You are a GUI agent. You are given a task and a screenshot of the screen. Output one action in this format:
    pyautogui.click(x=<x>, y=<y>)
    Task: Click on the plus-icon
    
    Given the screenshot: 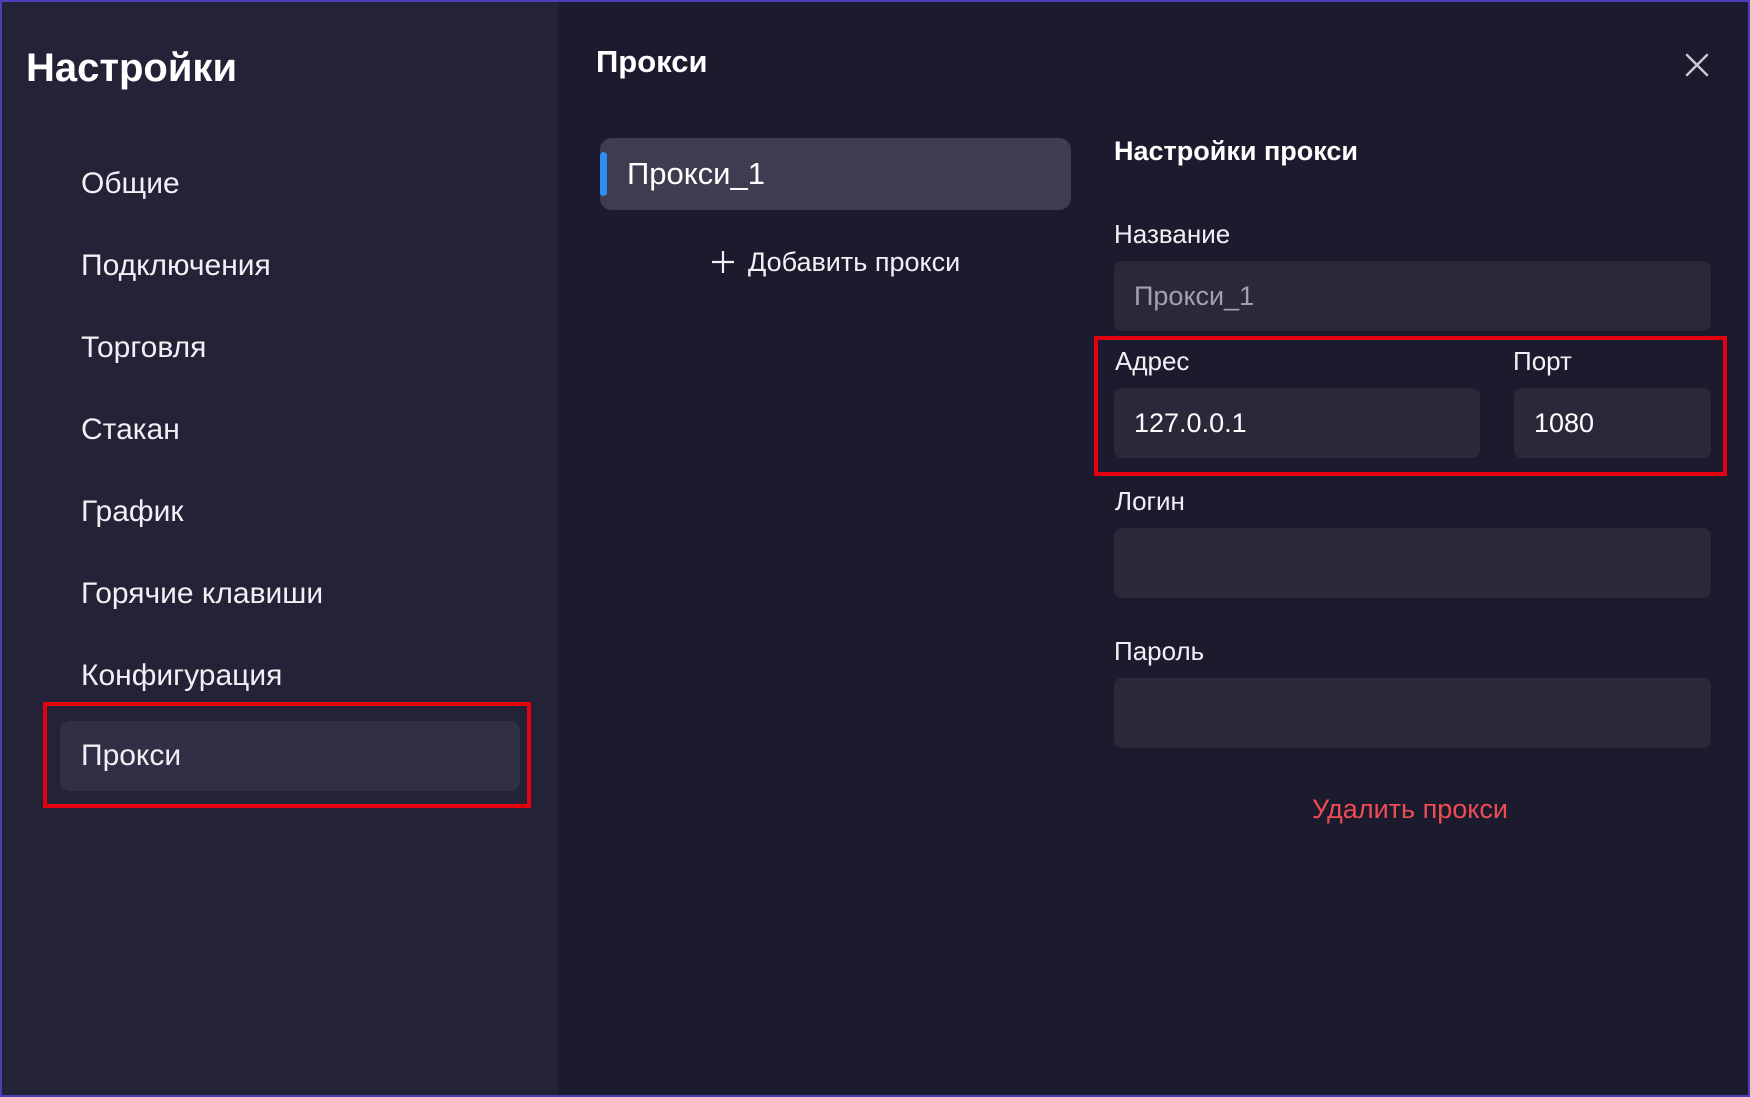 What is the action you would take?
    pyautogui.click(x=723, y=262)
    